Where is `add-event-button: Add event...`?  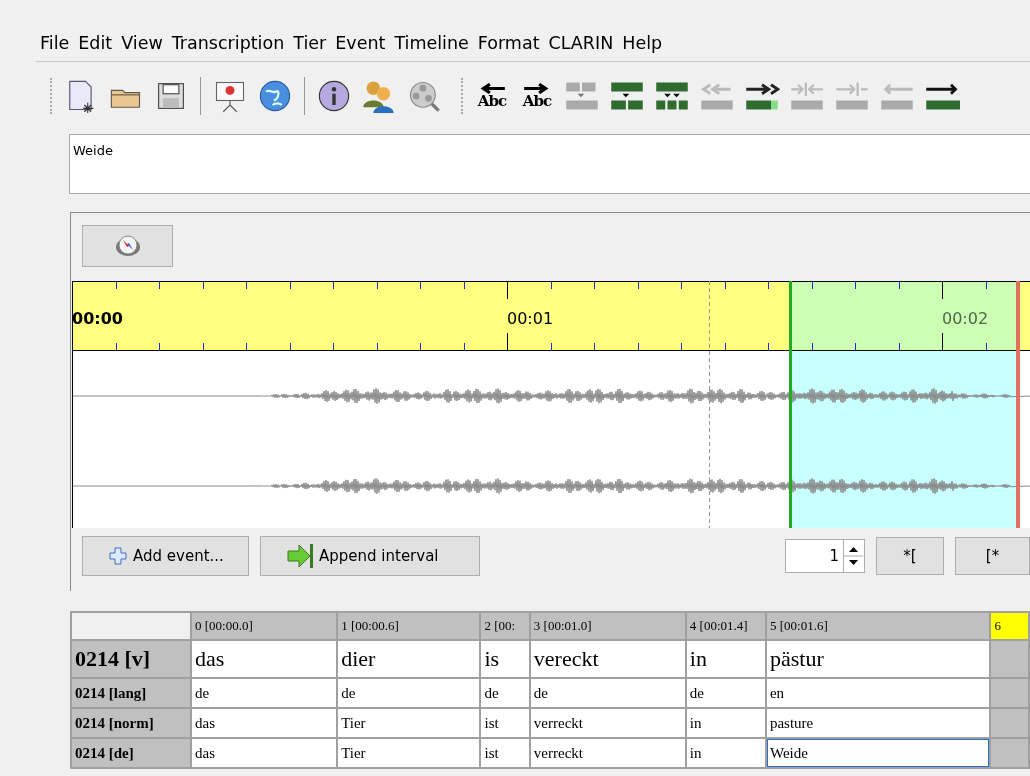
add-event-button: Add event... is located at coordinates (165, 556).